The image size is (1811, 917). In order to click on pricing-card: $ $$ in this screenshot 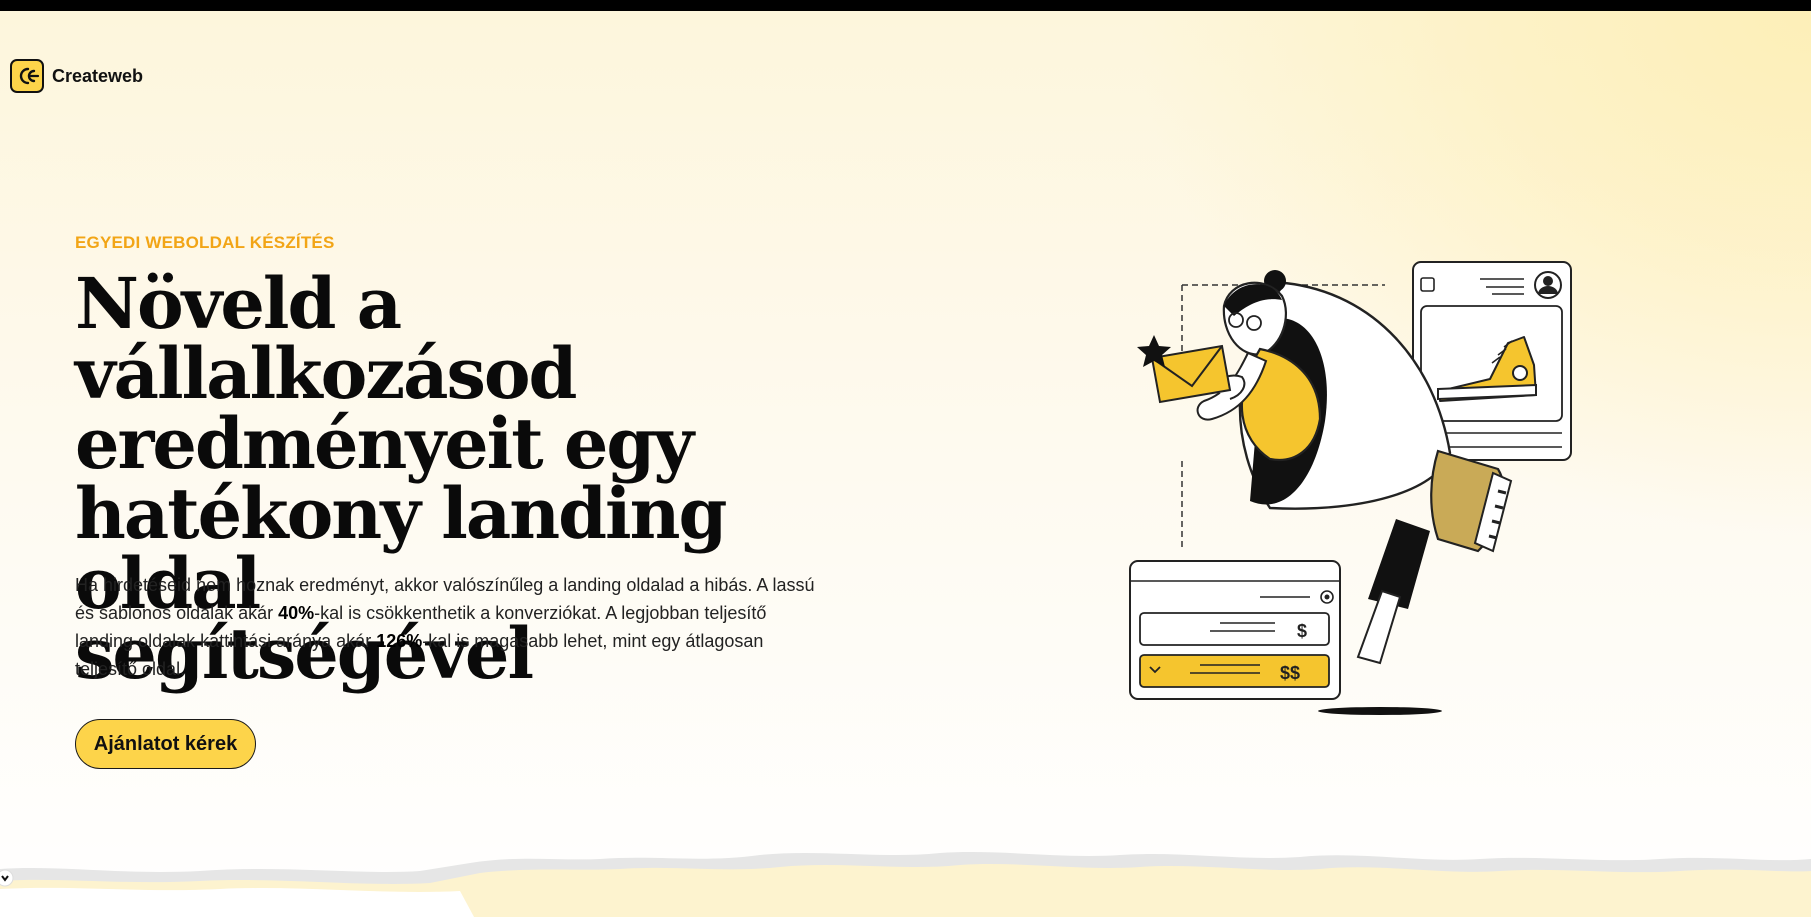, I will do `click(1235, 630)`.